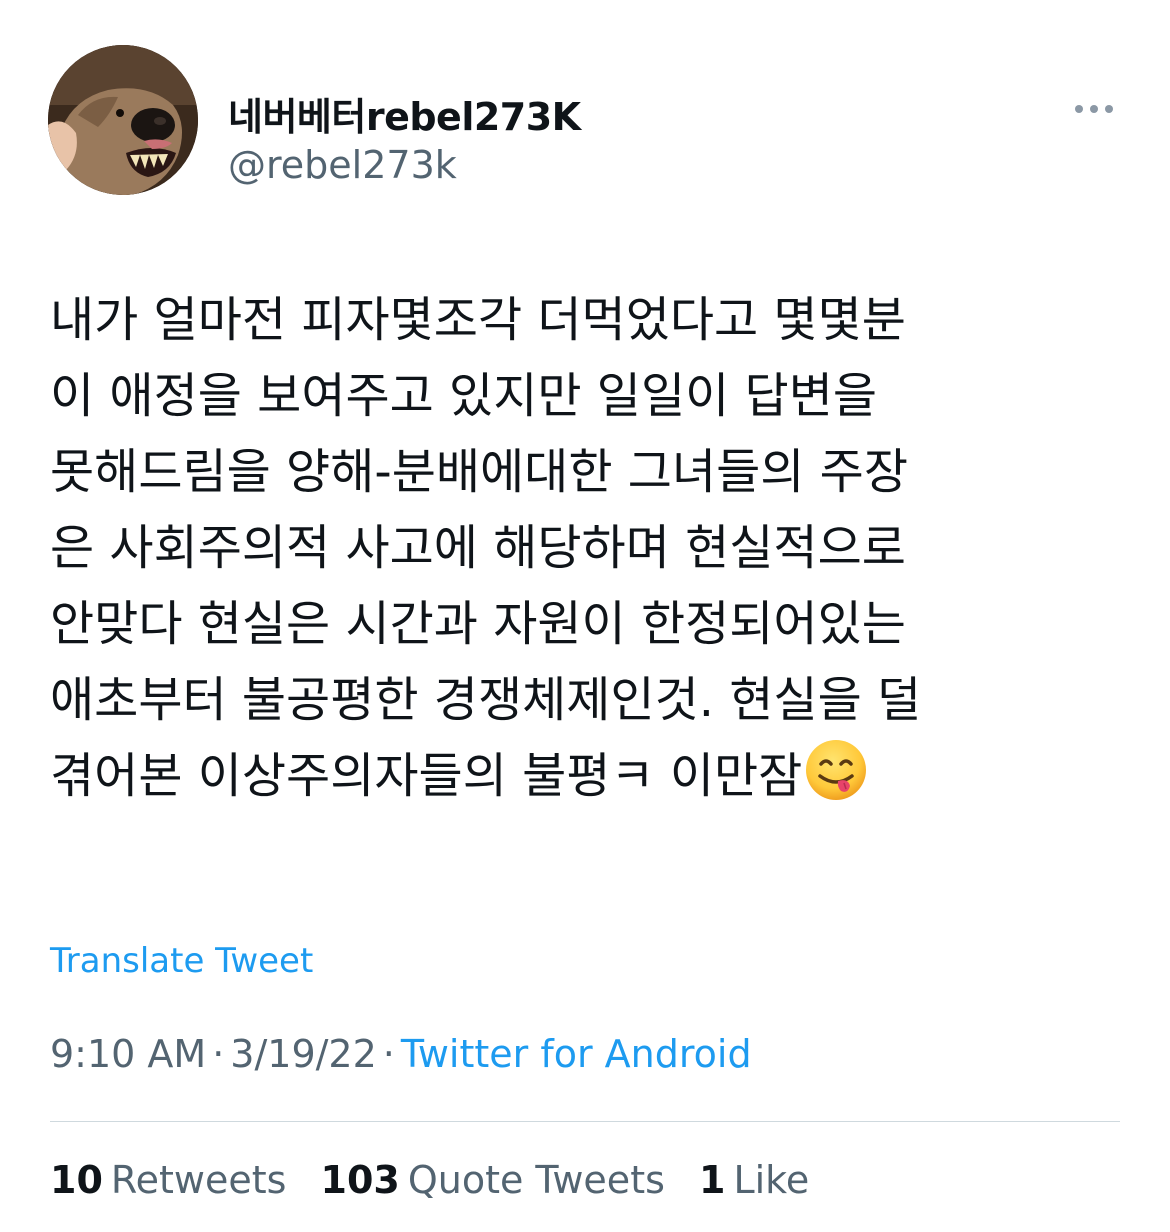  I want to click on tweet-time: 9:10 AM, so click(128, 1054).